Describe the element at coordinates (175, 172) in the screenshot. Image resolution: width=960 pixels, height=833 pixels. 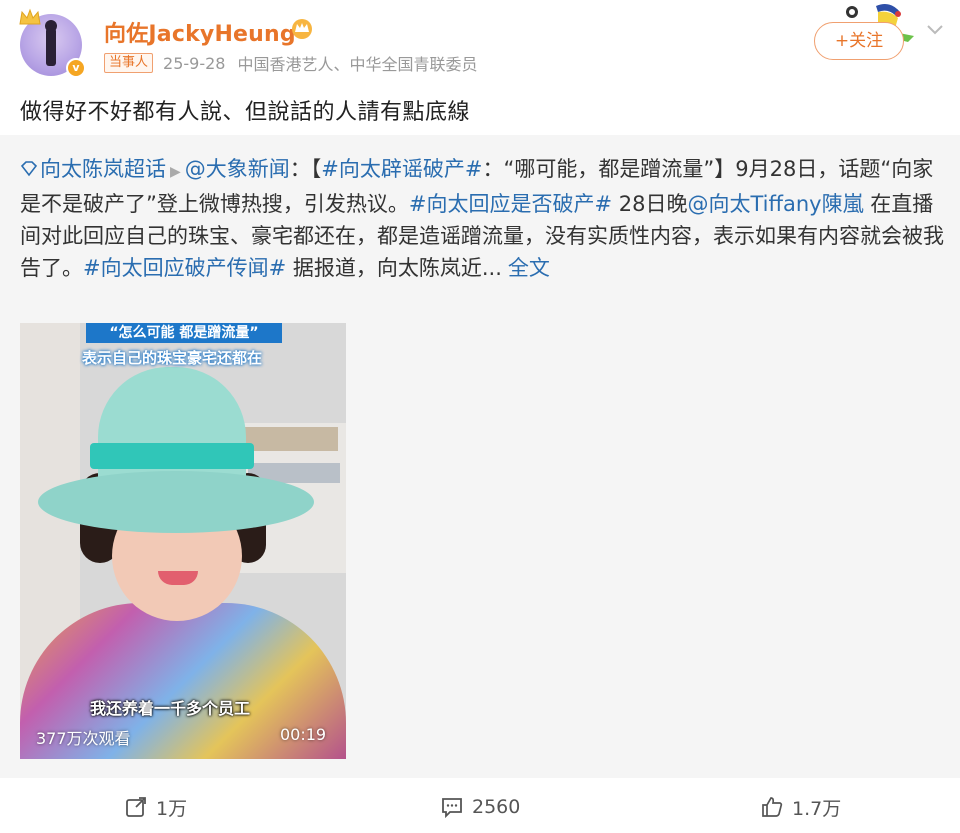
I see `arrow-icon: ▶` at that location.